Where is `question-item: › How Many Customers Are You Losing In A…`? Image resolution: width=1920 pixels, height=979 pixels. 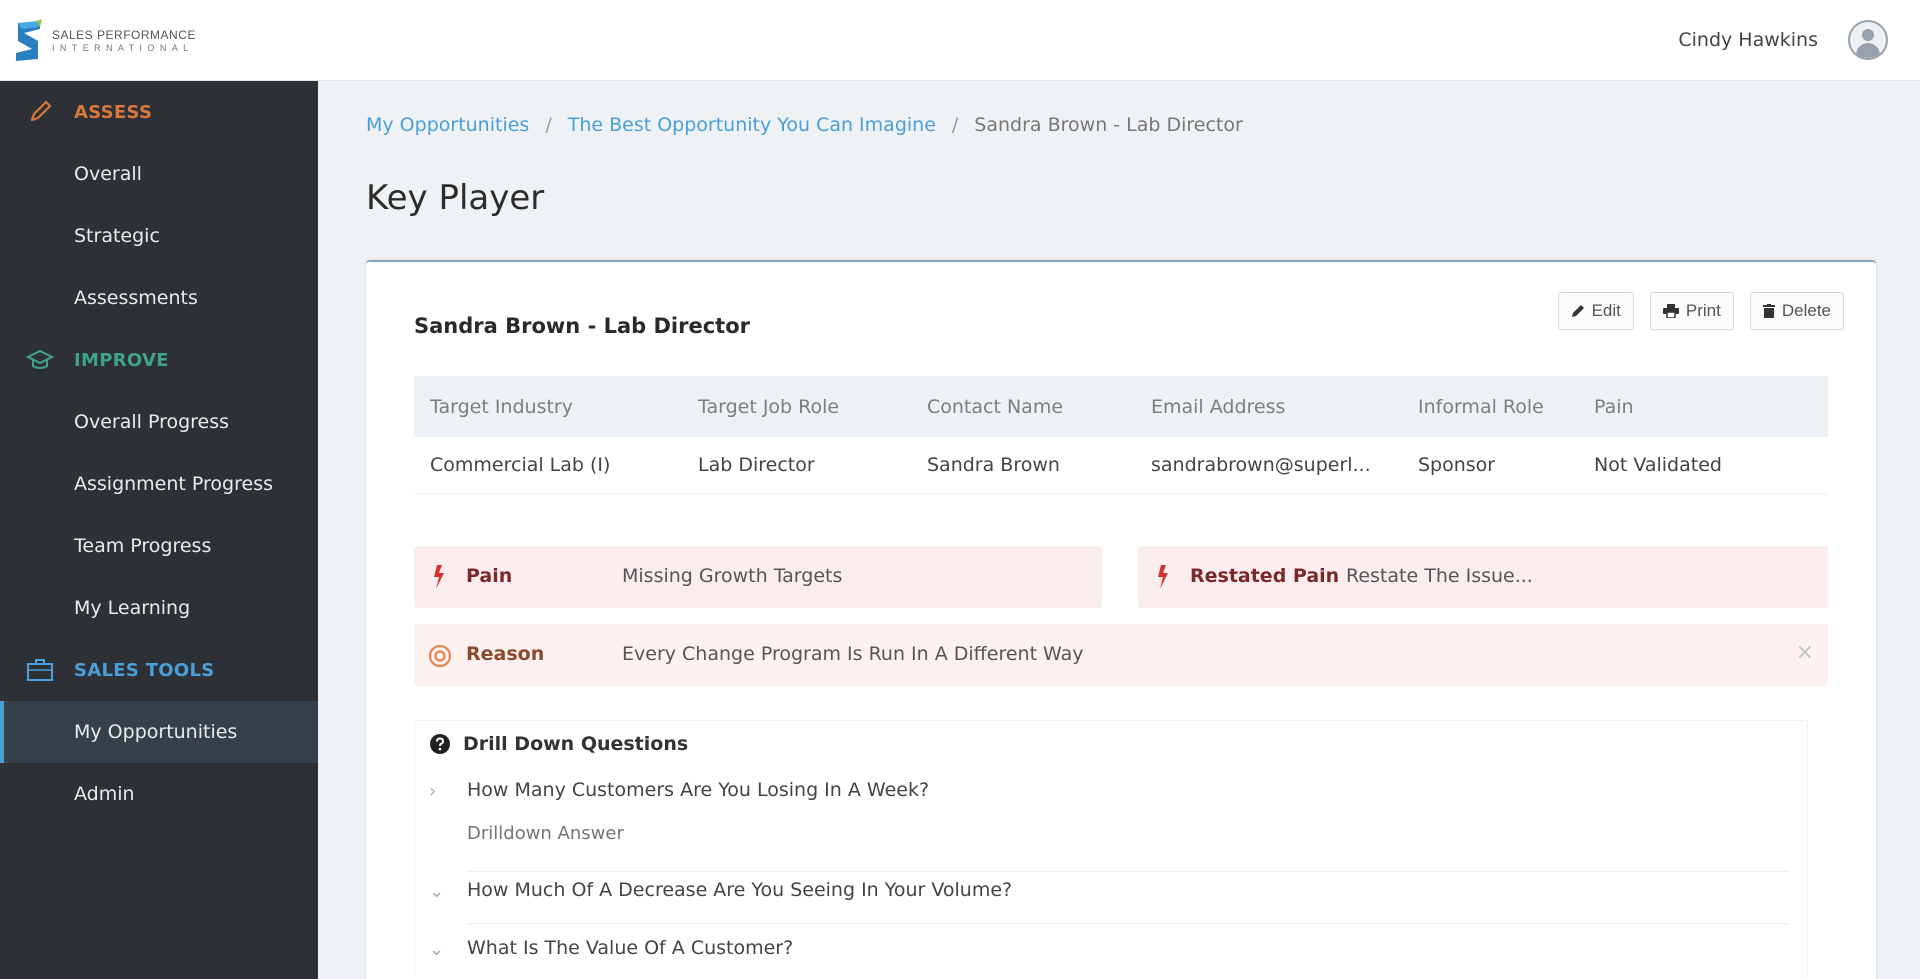
question-item: › How Many Customers Are You Losing In A… is located at coordinates (1109, 829).